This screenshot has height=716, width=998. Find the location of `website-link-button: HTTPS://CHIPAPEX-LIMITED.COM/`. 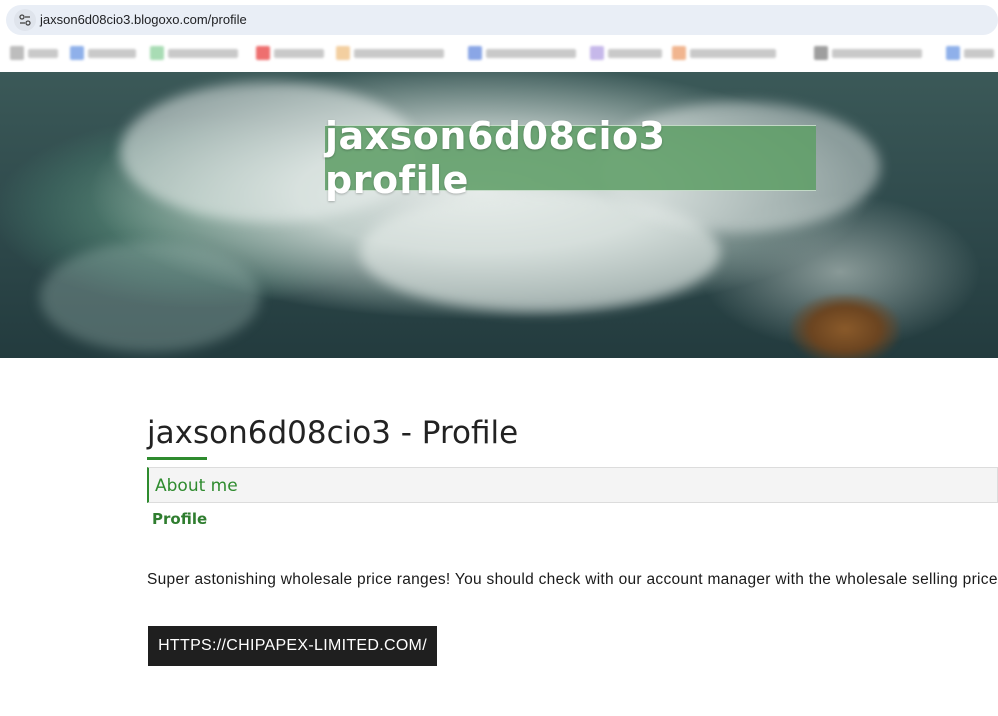

website-link-button: HTTPS://CHIPAPEX-LIMITED.COM/ is located at coordinates (292, 646).